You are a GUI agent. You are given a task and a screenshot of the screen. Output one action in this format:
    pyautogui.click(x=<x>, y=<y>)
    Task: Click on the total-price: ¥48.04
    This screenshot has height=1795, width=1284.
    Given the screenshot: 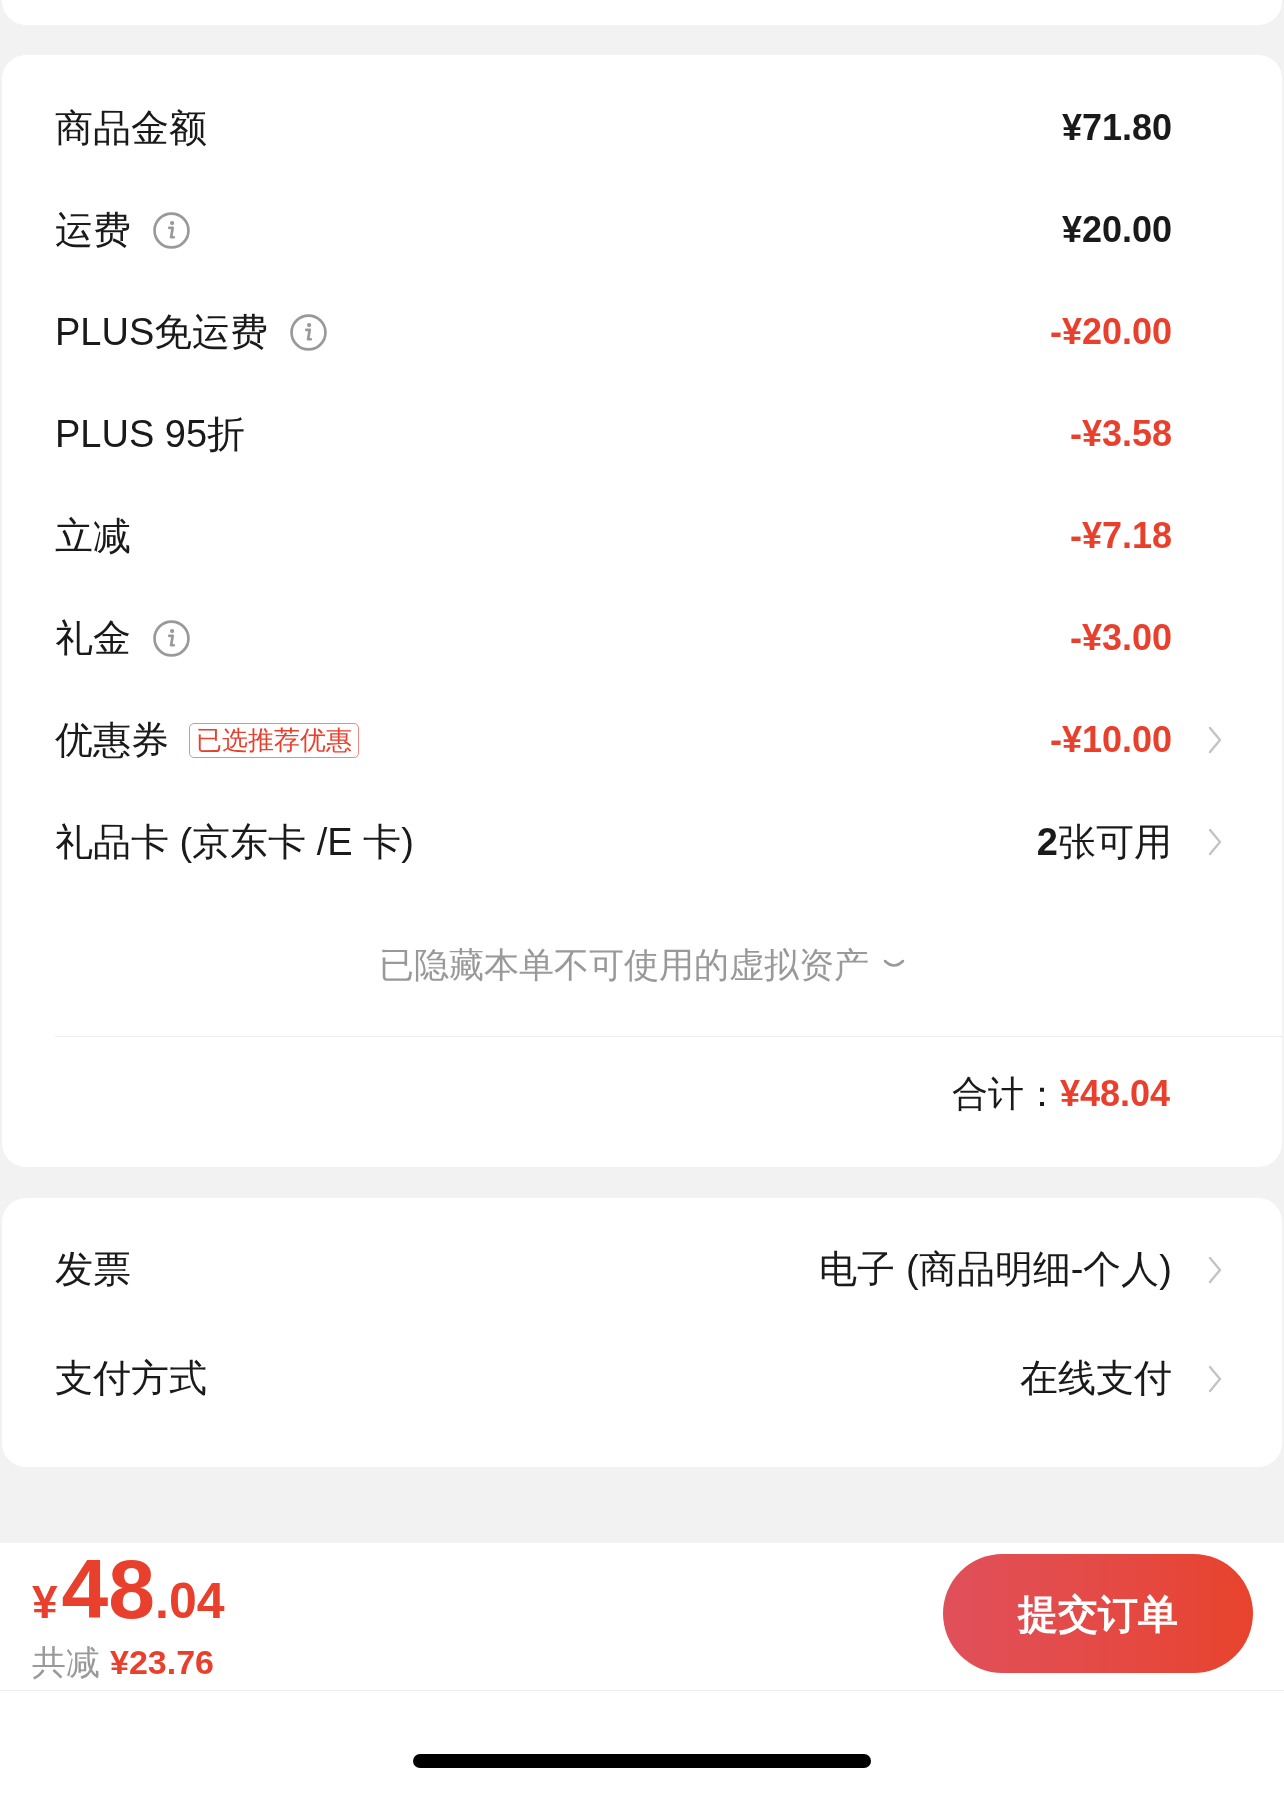 What is the action you would take?
    pyautogui.click(x=128, y=1589)
    